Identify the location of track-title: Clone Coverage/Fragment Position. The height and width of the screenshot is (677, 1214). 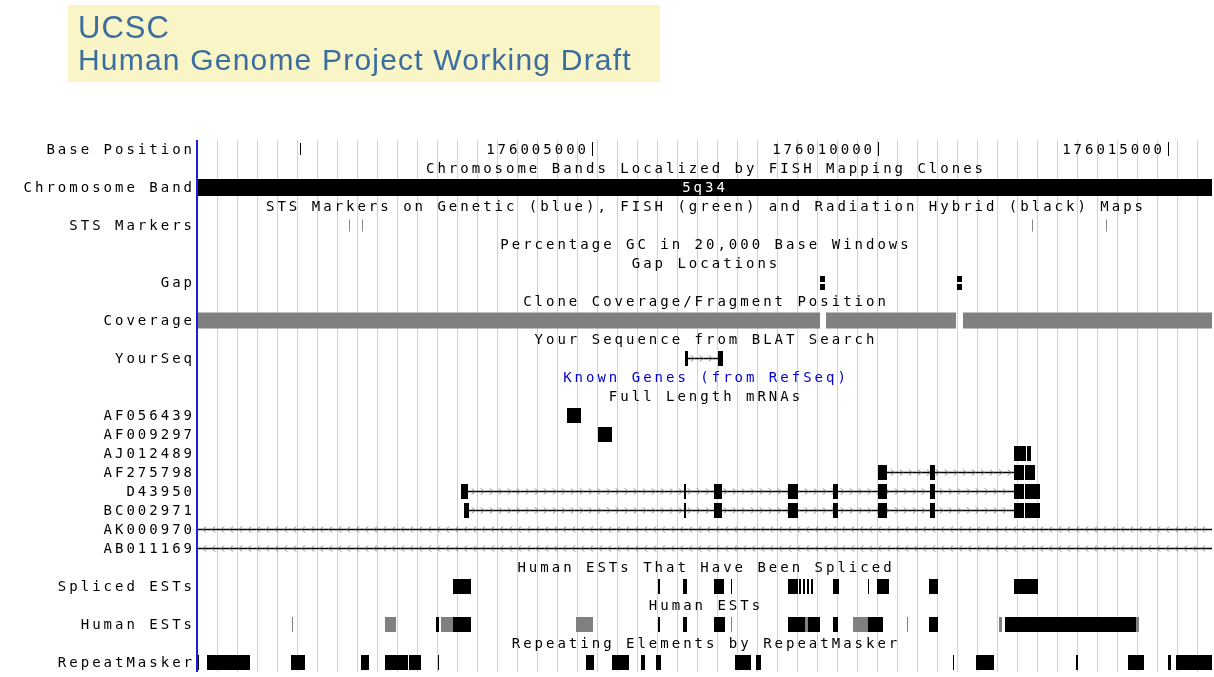
(706, 301).